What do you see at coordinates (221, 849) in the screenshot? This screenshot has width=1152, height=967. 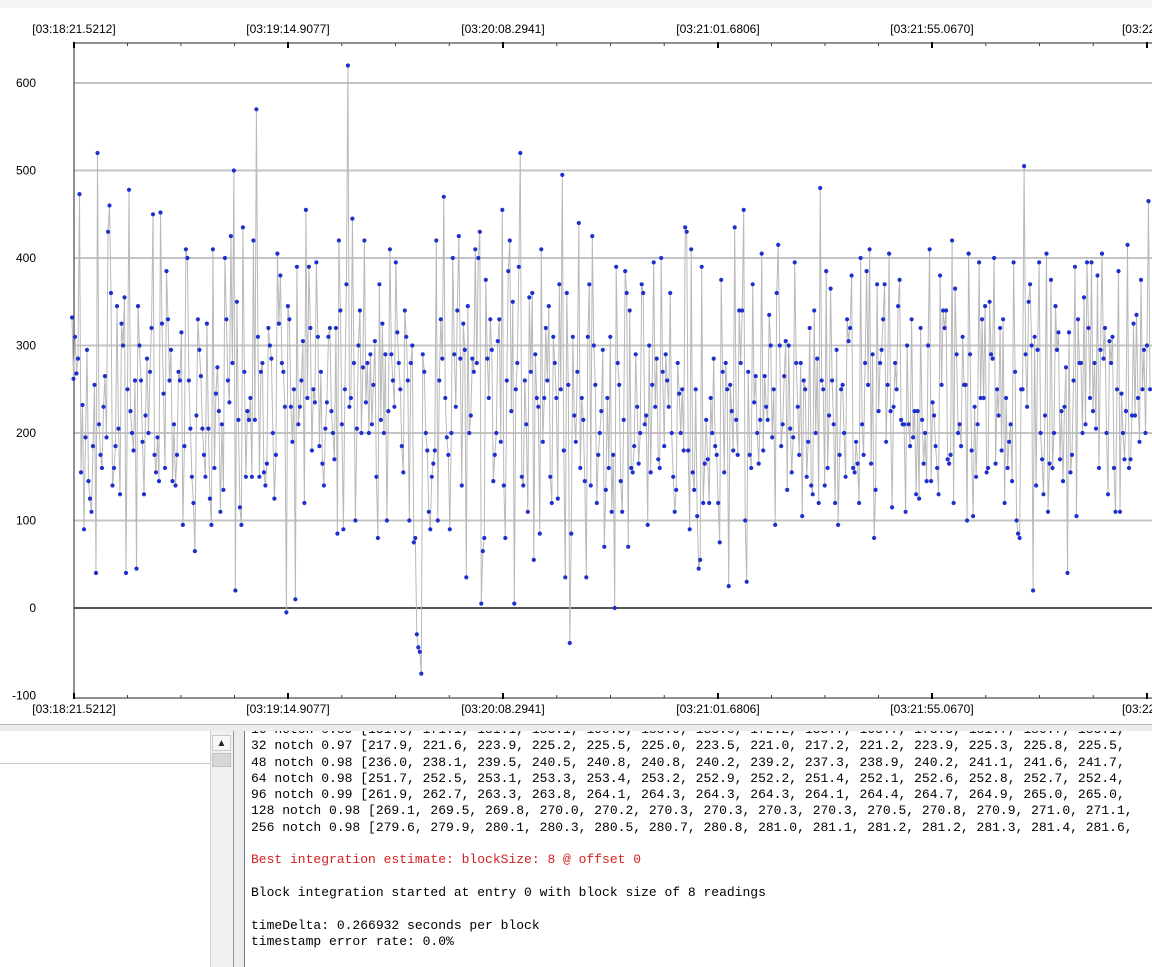 I see `vertical-scrollbar: ▲` at bounding box center [221, 849].